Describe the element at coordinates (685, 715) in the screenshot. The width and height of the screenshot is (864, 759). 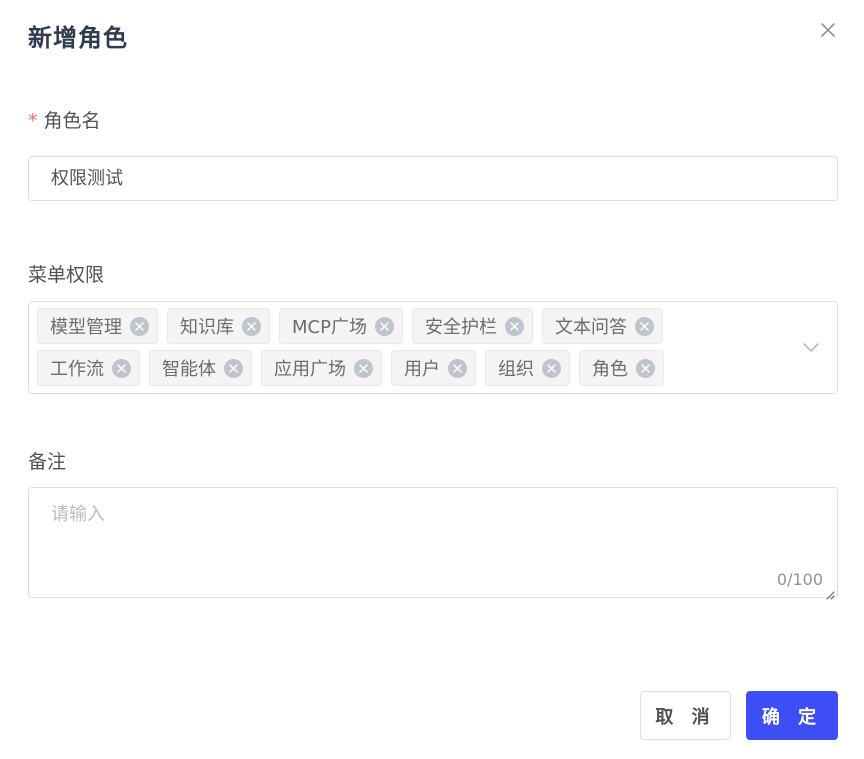
I see `cancel-button: 取 消` at that location.